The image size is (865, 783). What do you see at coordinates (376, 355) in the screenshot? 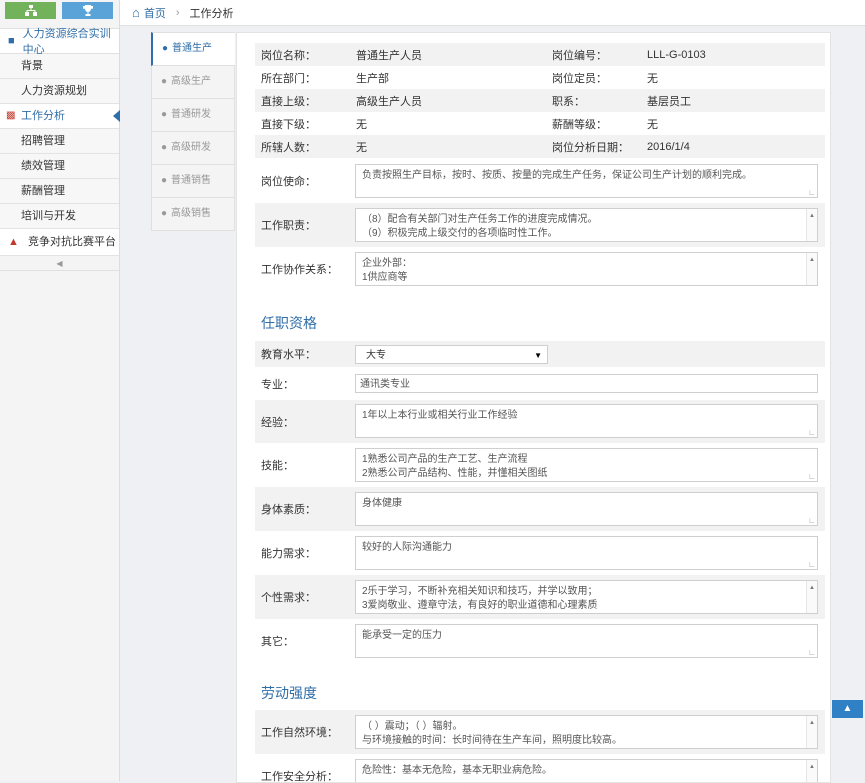
I see `education-value: 大专` at bounding box center [376, 355].